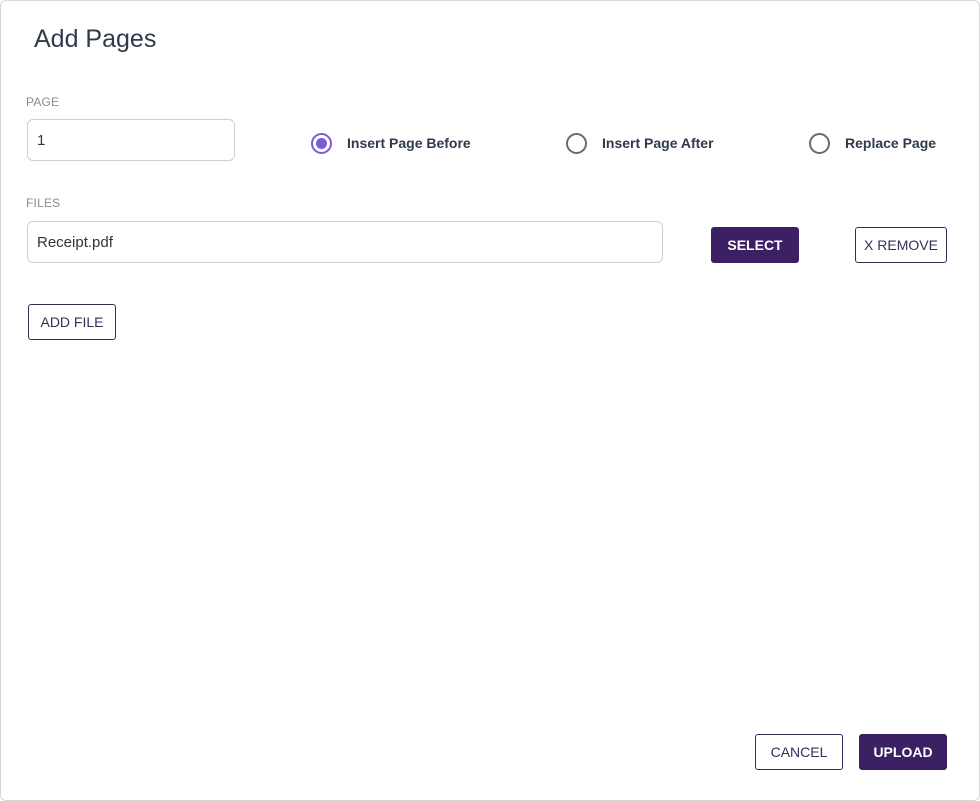  Describe the element at coordinates (799, 752) in the screenshot. I see `cancel-button: CANCEL` at that location.